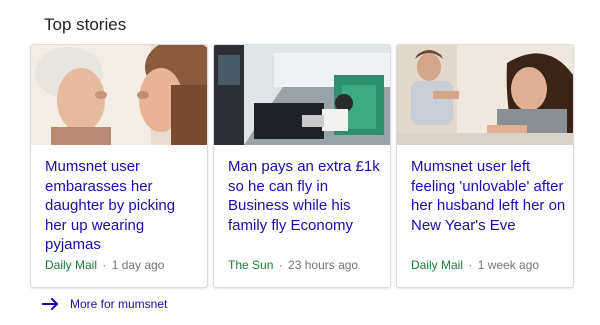  I want to click on more-for-link: More for mumsnet, so click(104, 304).